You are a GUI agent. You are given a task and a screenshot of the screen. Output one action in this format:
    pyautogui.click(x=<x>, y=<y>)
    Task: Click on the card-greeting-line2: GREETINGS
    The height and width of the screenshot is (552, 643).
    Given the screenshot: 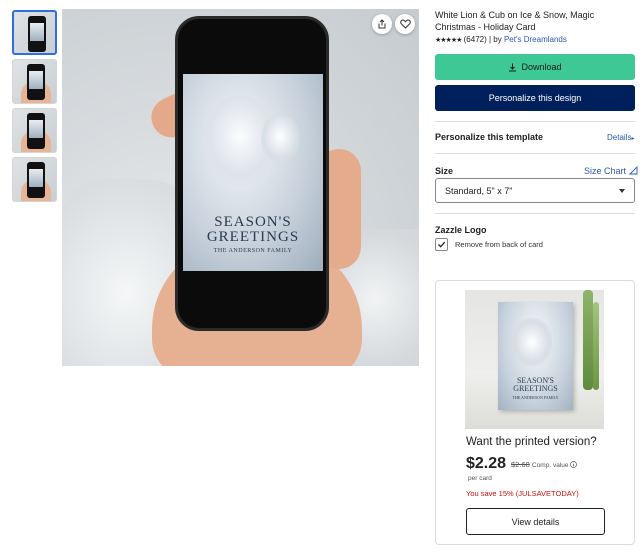 What is the action you would take?
    pyautogui.click(x=253, y=237)
    